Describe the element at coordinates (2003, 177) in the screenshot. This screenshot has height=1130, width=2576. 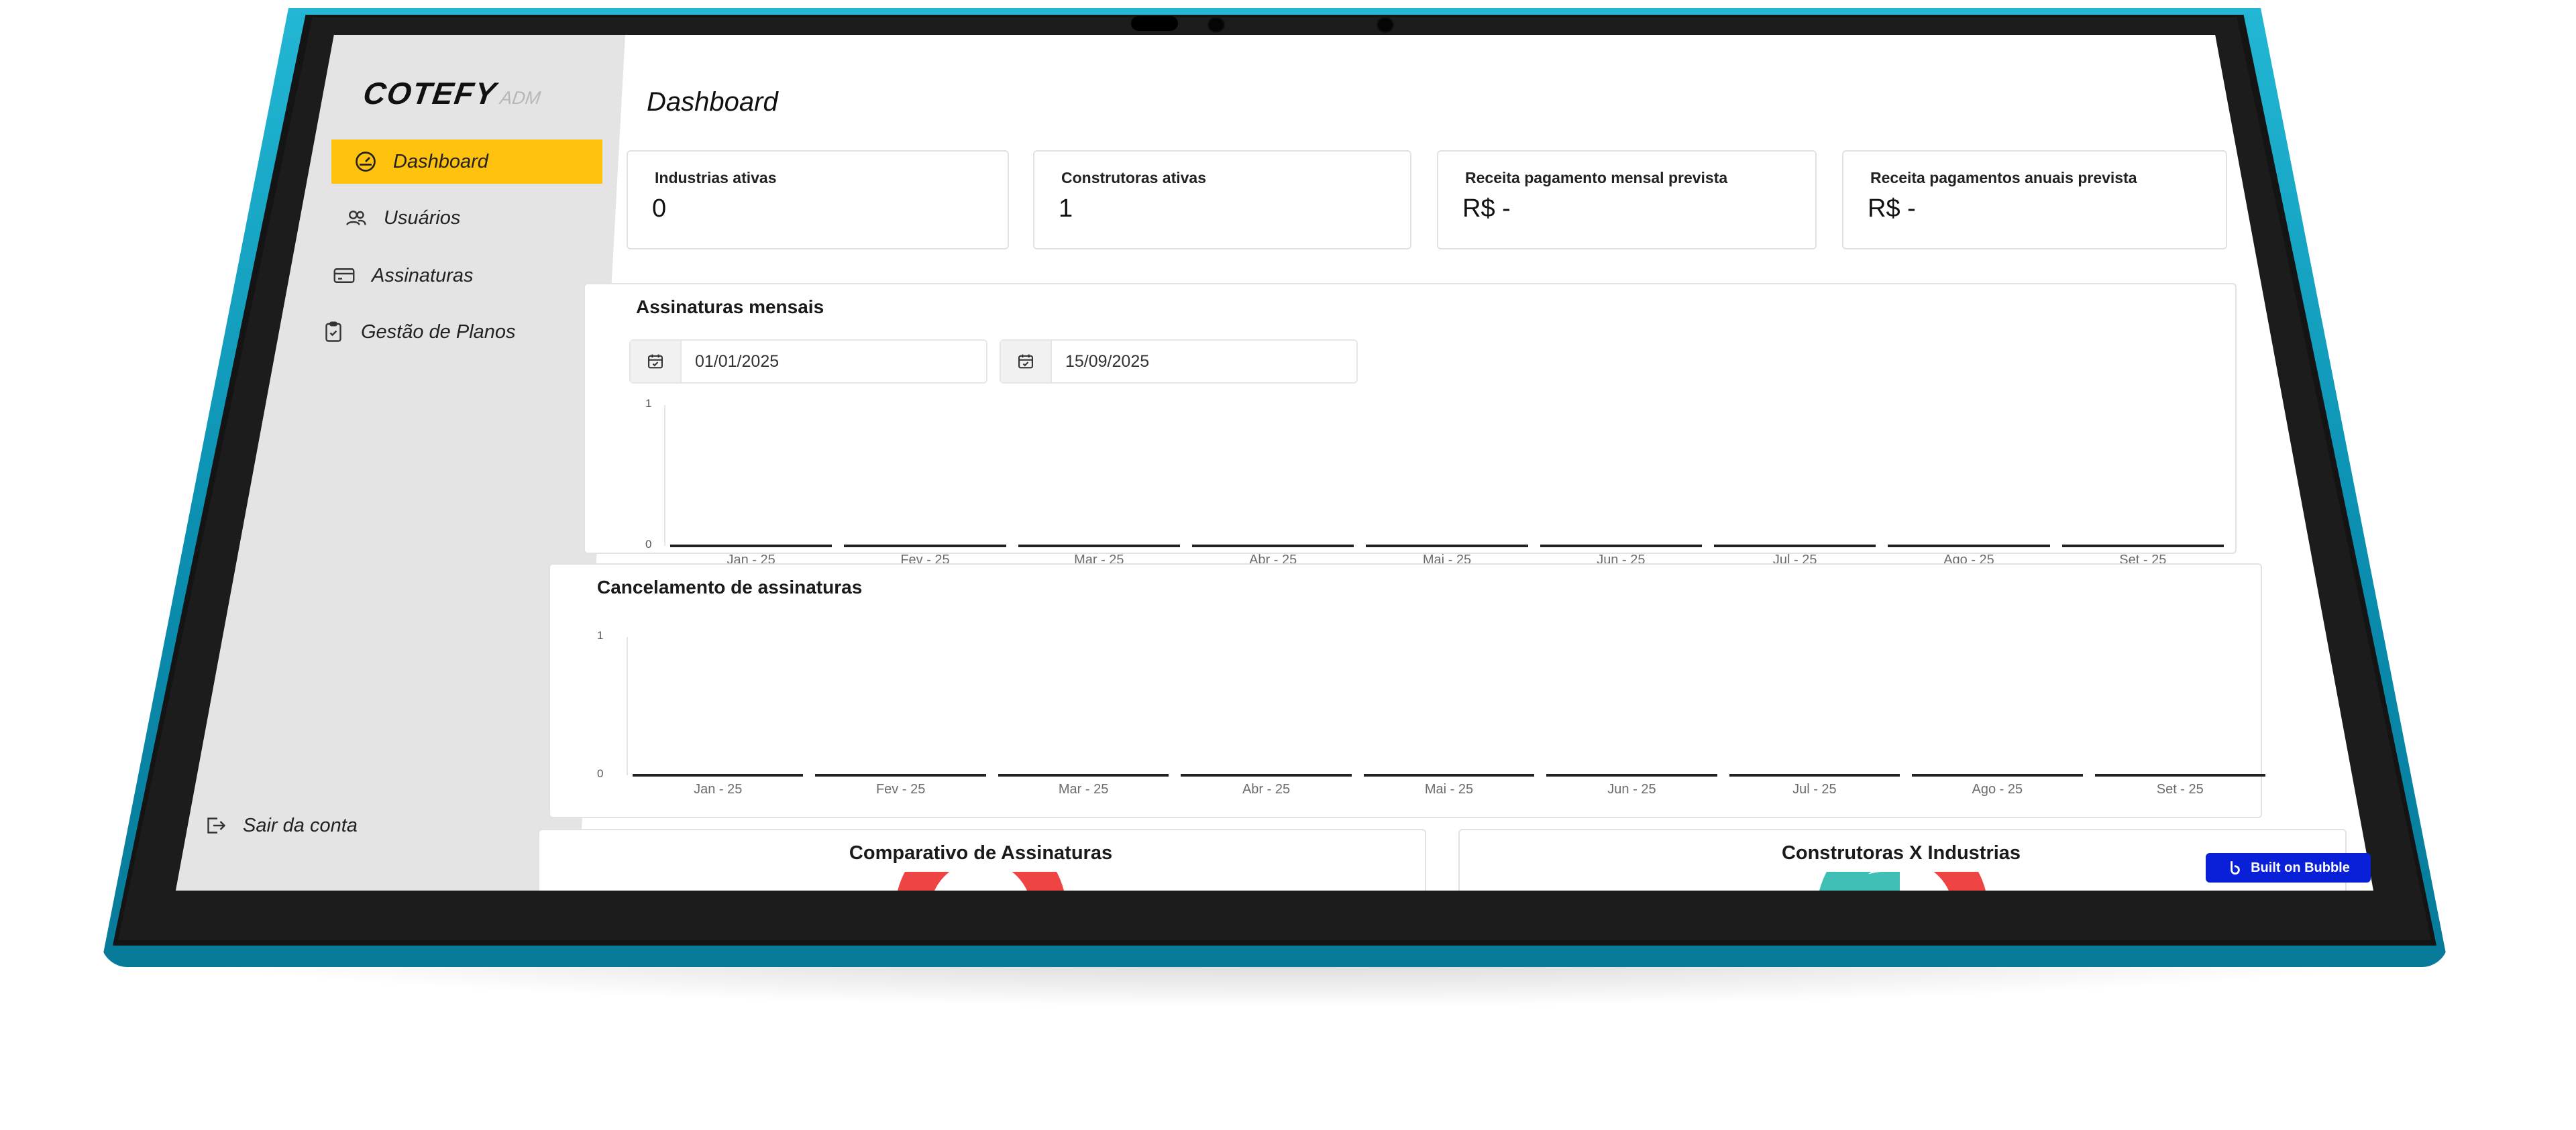
I see `stat-label: Receita pagamentos anuais prevista` at that location.